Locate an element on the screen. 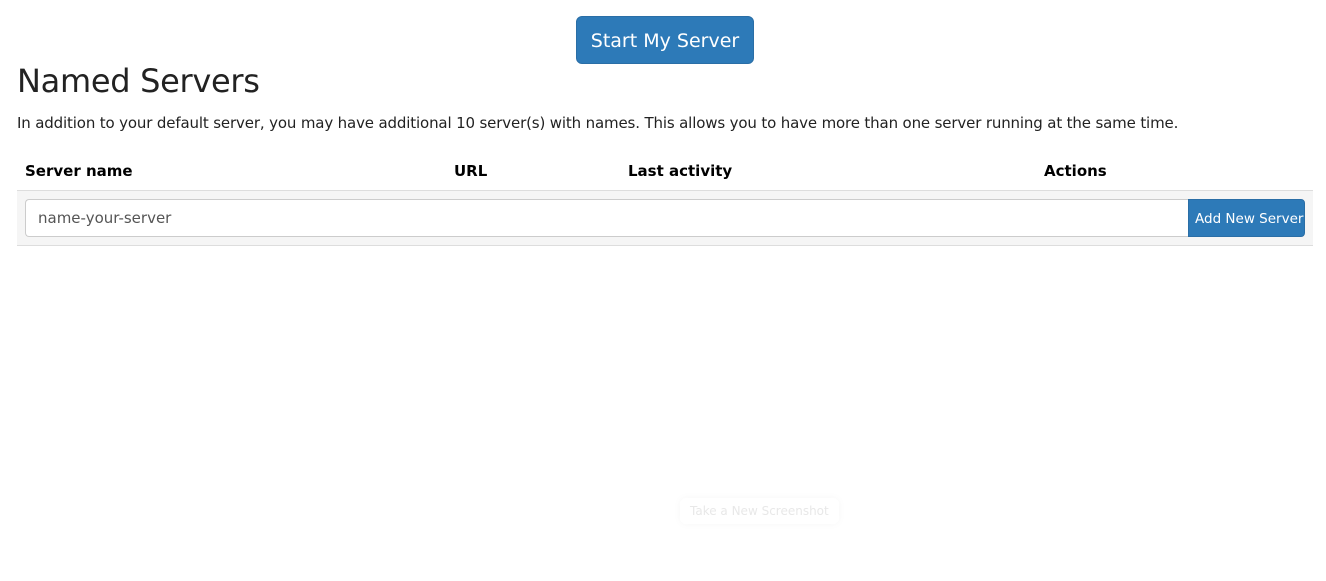 The height and width of the screenshot is (581, 1326). page-title: Named Servers is located at coordinates (138, 81).